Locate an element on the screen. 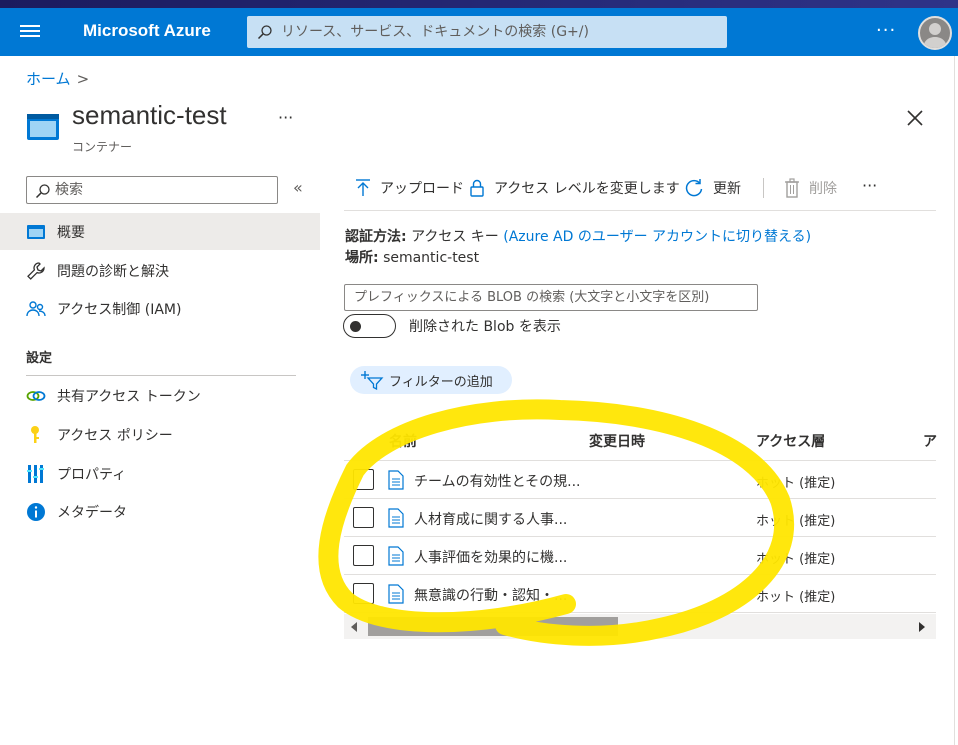 Image resolution: width=958 pixels, height=745 pixels. scroll-right-icon is located at coordinates (922, 627).